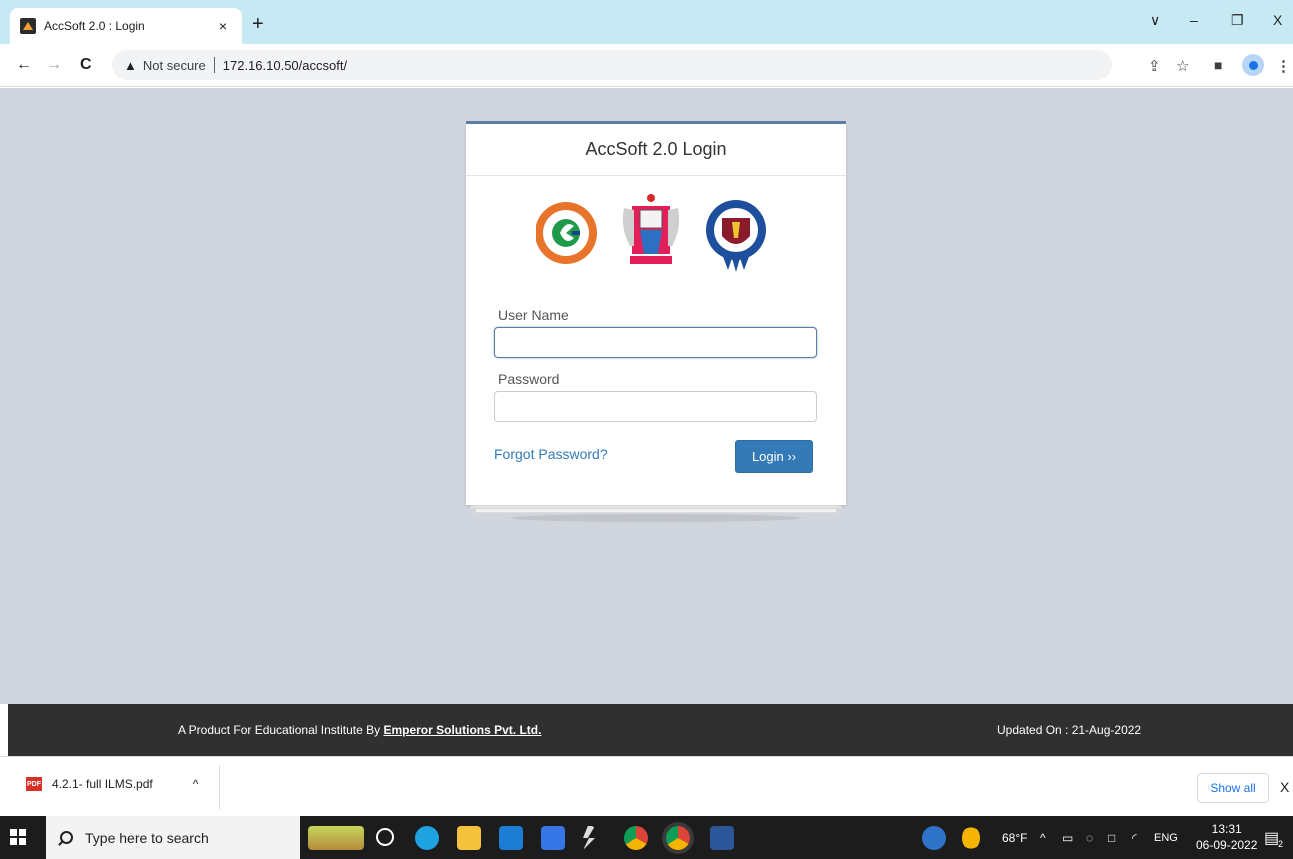 This screenshot has height=859, width=1293. Describe the element at coordinates (1182, 66) in the screenshot. I see `star-icon: ☆` at that location.